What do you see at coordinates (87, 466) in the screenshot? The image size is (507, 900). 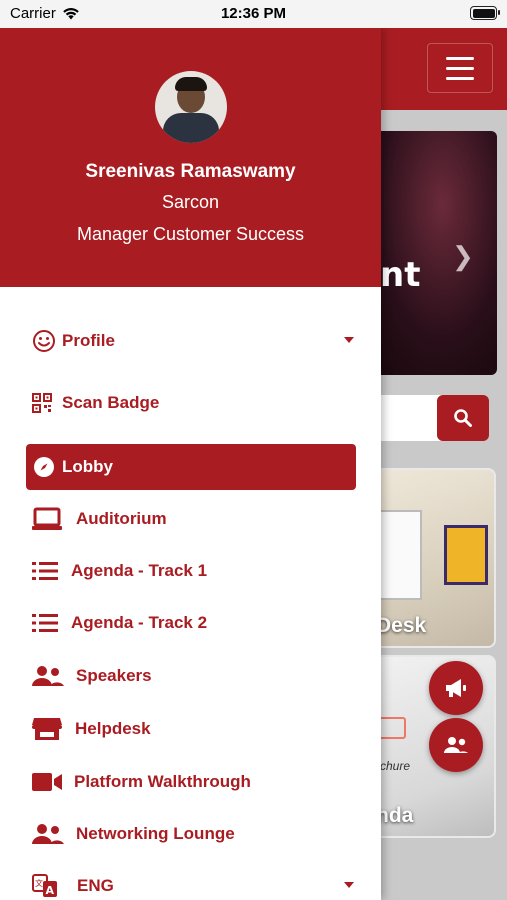 I see `menu-item-label: Lobby` at bounding box center [87, 466].